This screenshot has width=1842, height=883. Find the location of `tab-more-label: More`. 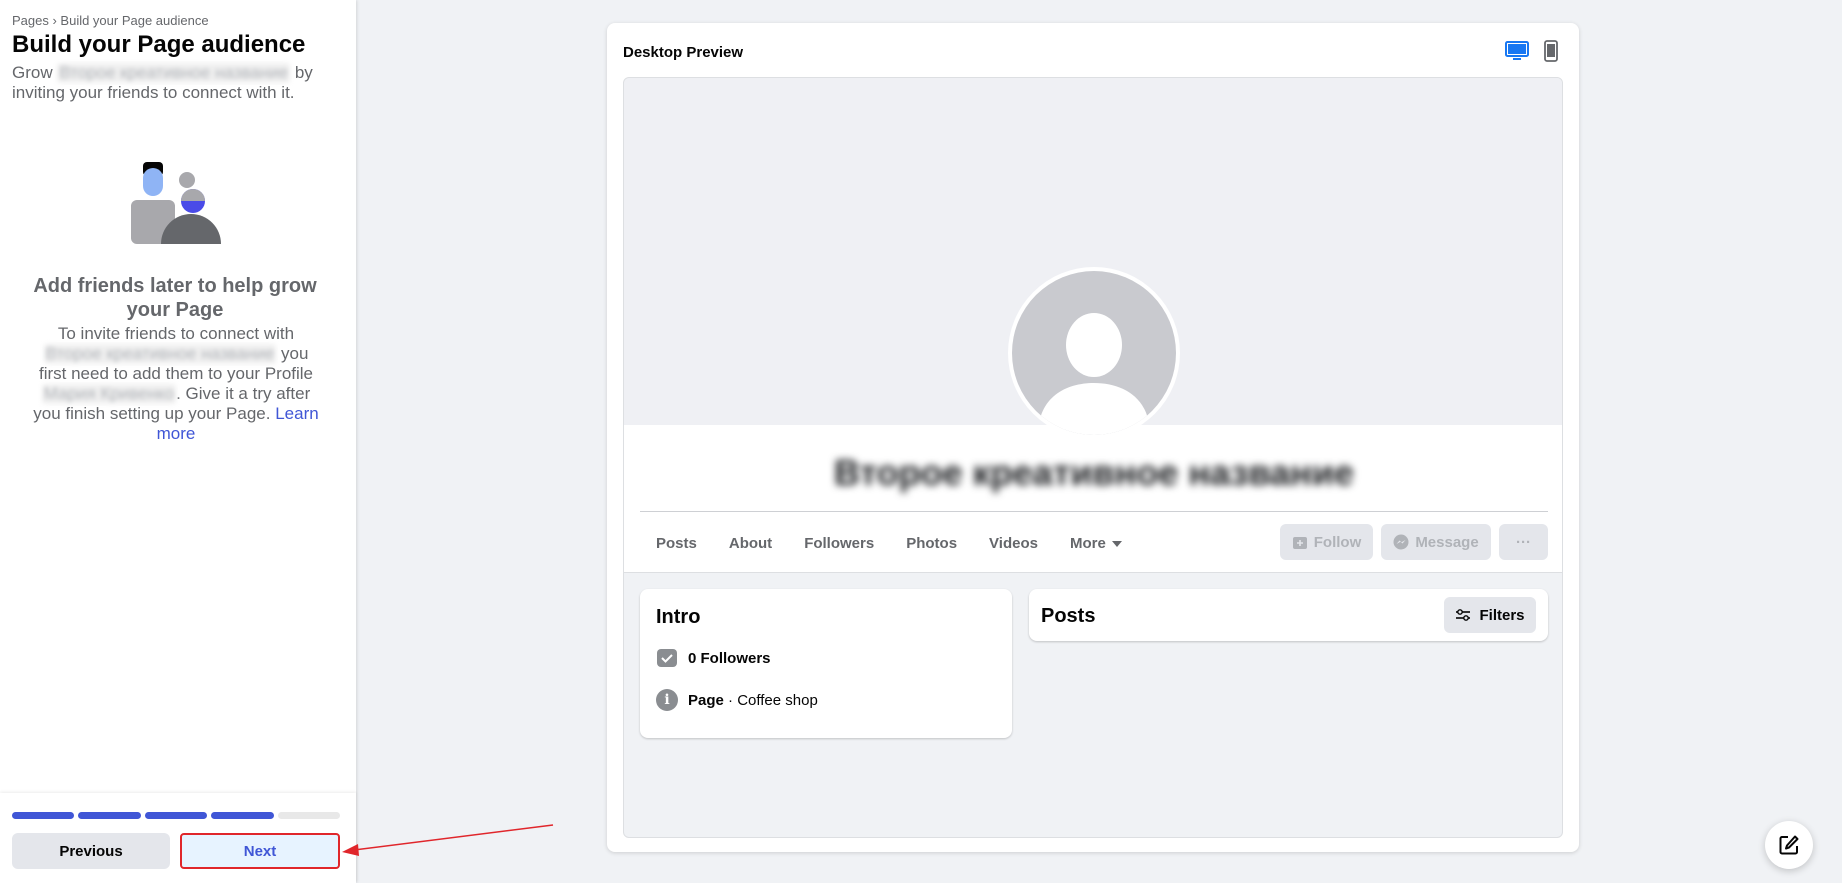

tab-more-label: More is located at coordinates (1087, 543).